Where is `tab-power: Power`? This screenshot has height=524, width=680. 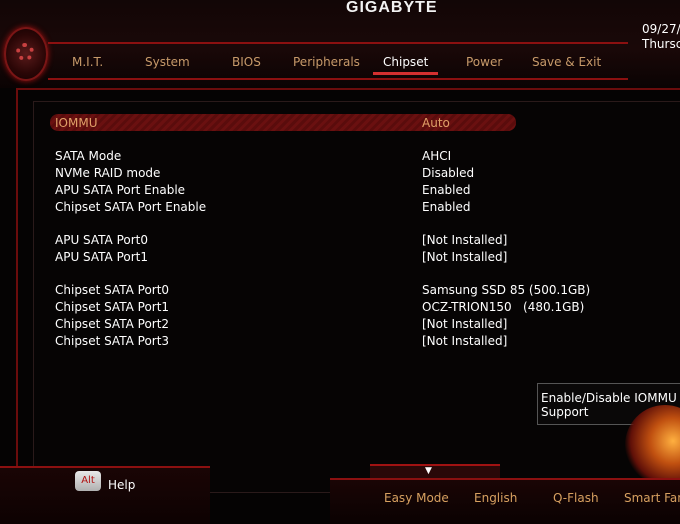 tab-power: Power is located at coordinates (484, 62).